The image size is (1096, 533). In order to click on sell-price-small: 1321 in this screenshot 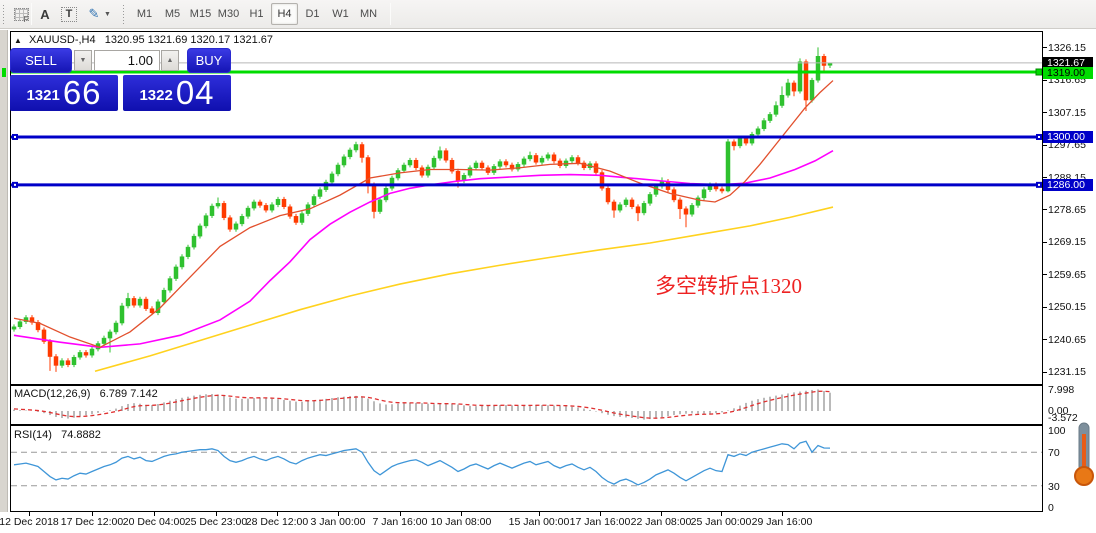, I will do `click(43, 95)`.